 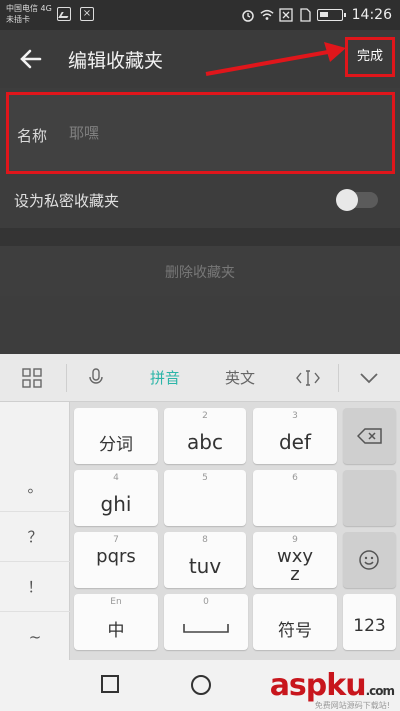 What do you see at coordinates (35, 587) in the screenshot?
I see `exclamation-key: ！` at bounding box center [35, 587].